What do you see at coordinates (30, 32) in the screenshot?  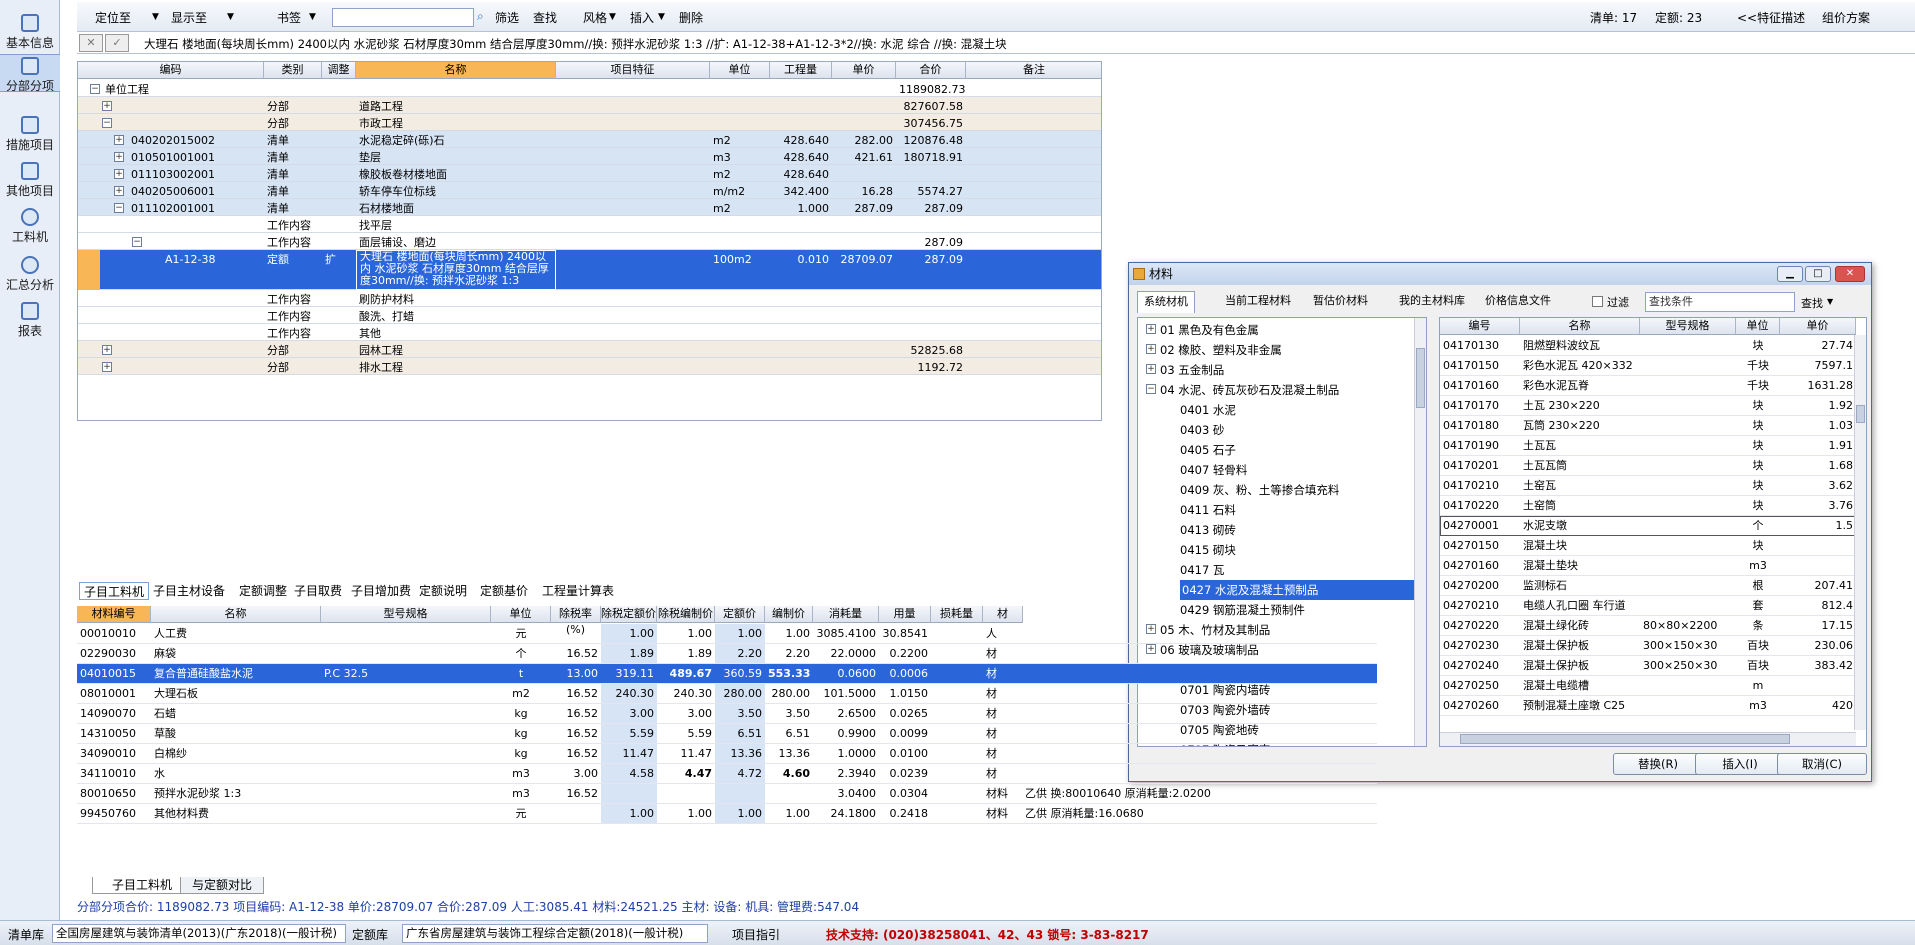 I see `sidebar-item-basic-info: 基本信息` at bounding box center [30, 32].